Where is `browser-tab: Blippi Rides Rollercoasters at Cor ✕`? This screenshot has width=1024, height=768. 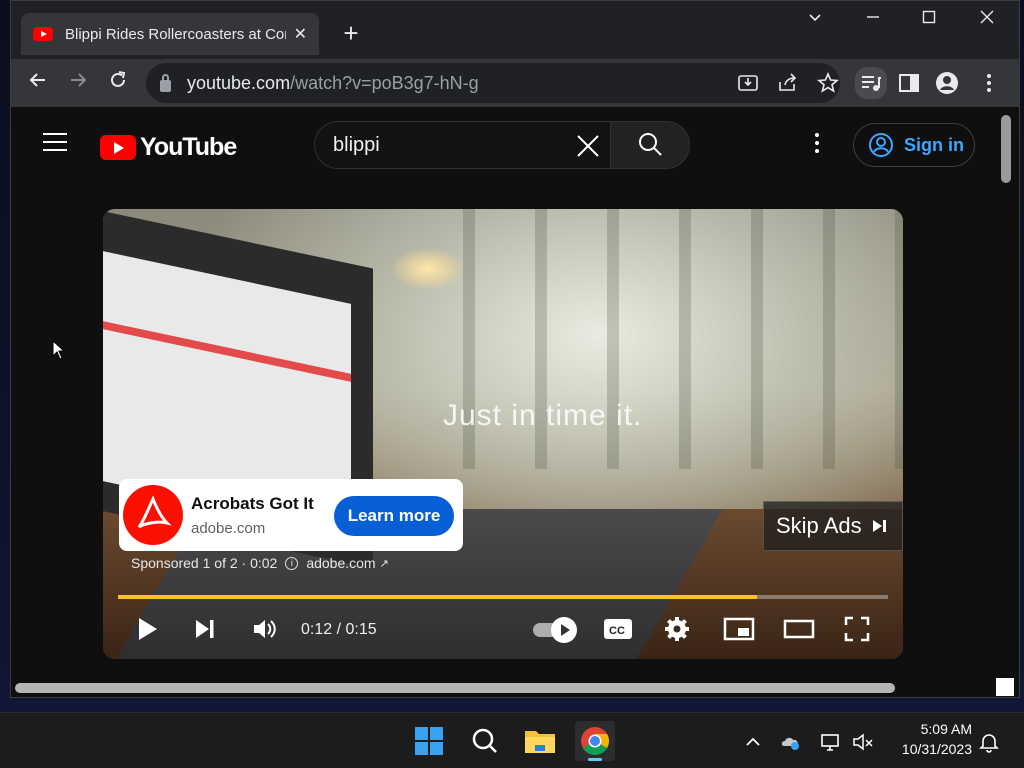
browser-tab: Blippi Rides Rollercoasters at Cor ✕ is located at coordinates (170, 34).